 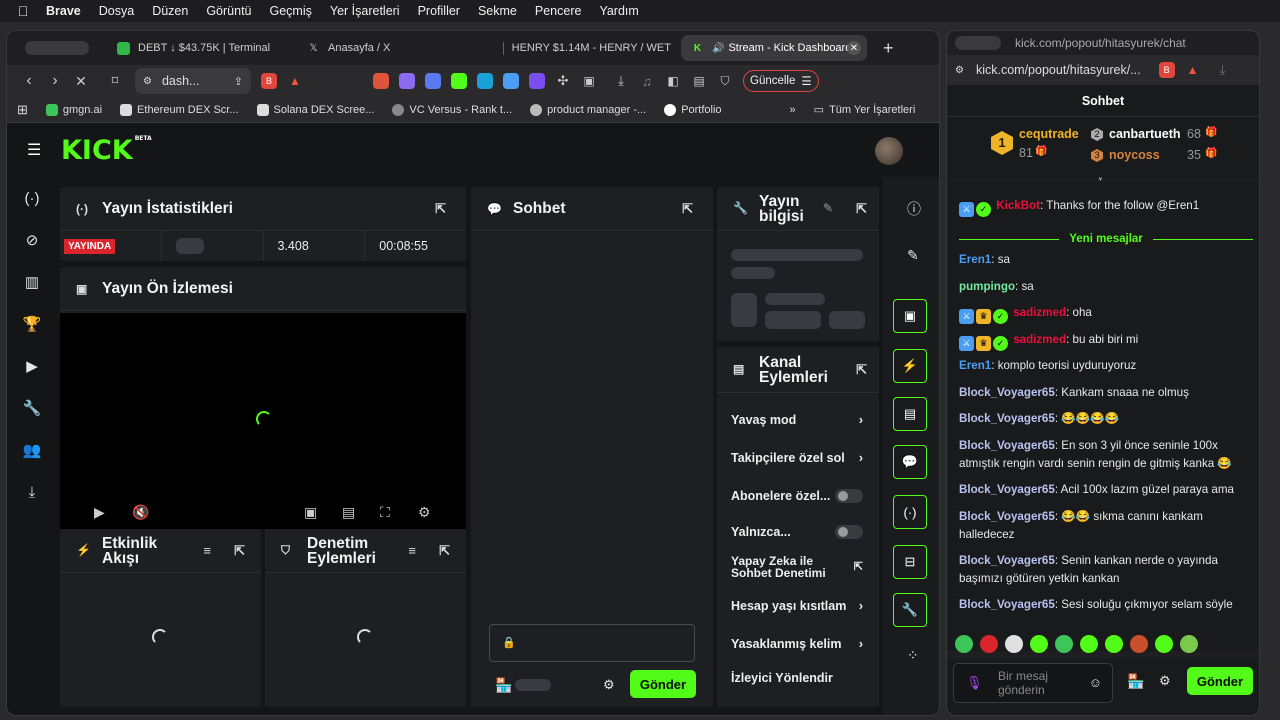 What do you see at coordinates (647, 81) in the screenshot?
I see `media-icon: ♫` at bounding box center [647, 81].